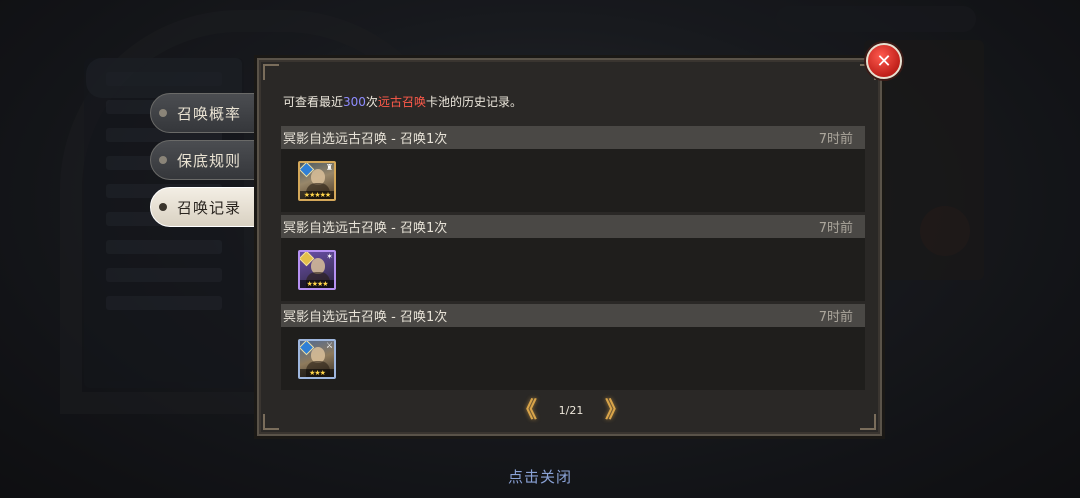 This screenshot has height=498, width=1080. I want to click on history-entry-body: ✶ ★★★★, so click(573, 269).